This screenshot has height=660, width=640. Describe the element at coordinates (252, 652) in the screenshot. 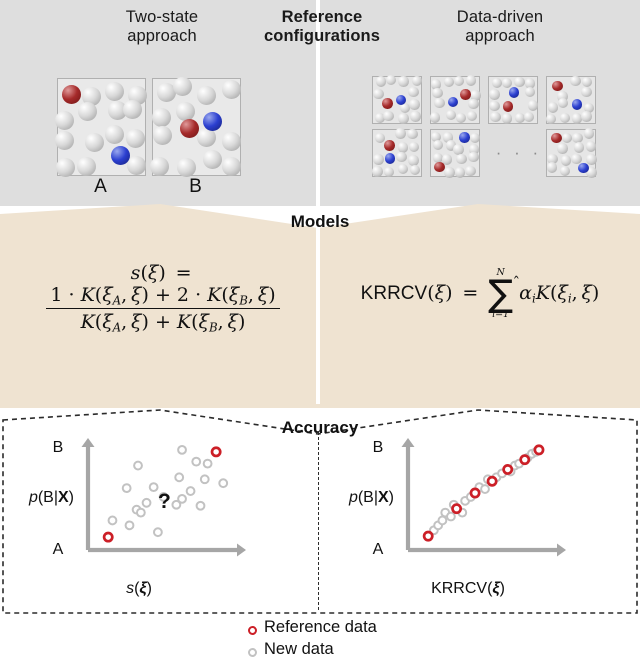

I see `legend-new-marker-icon` at that location.